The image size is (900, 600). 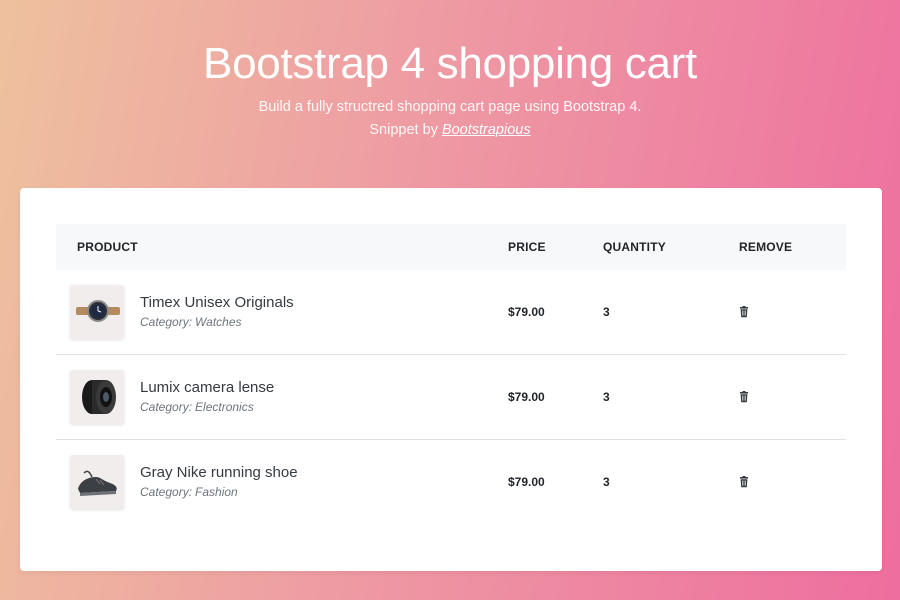 What do you see at coordinates (97, 482) in the screenshot?
I see `shoe-thumbnail` at bounding box center [97, 482].